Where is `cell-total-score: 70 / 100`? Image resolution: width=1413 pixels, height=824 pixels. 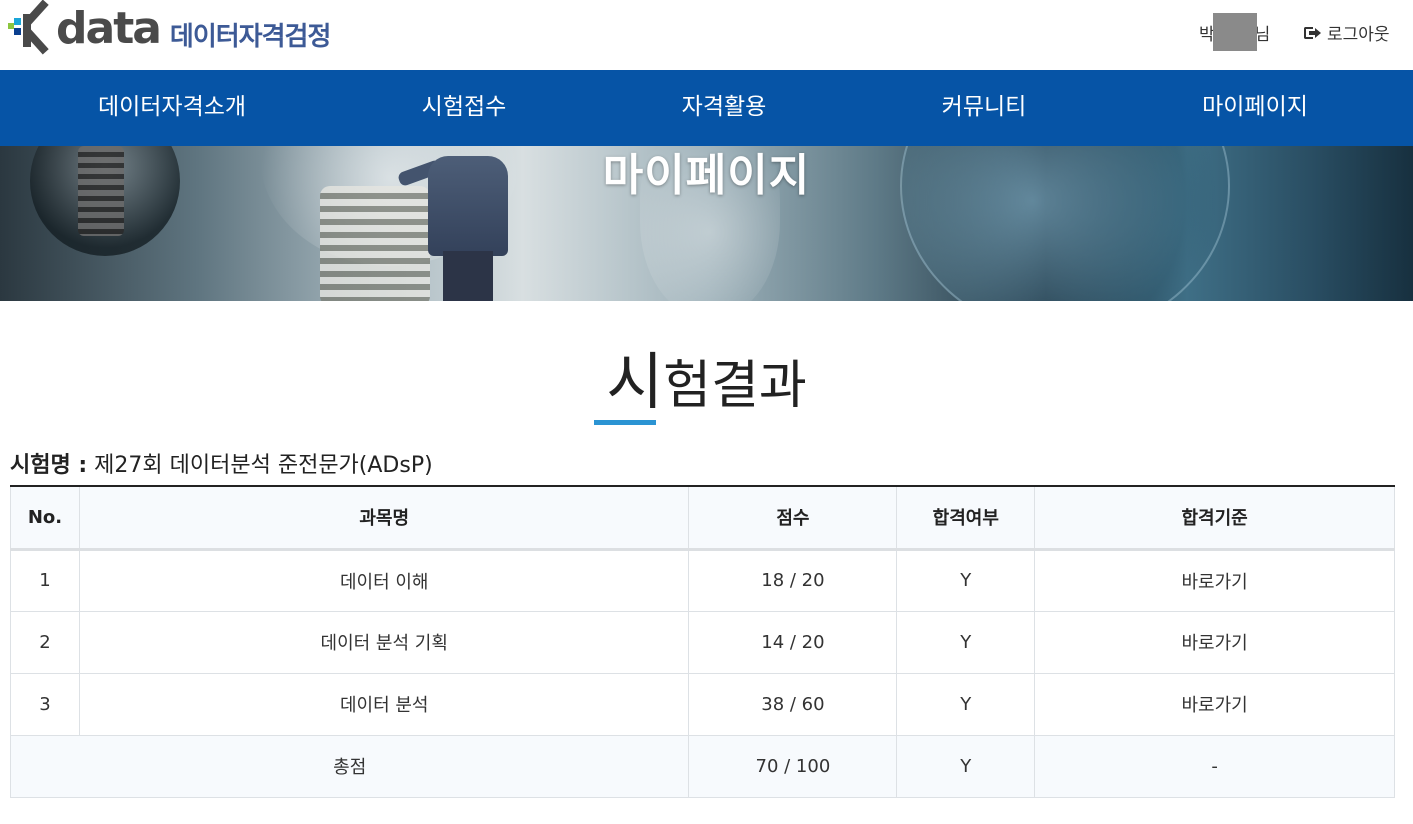
cell-total-score: 70 / 100 is located at coordinates (793, 766).